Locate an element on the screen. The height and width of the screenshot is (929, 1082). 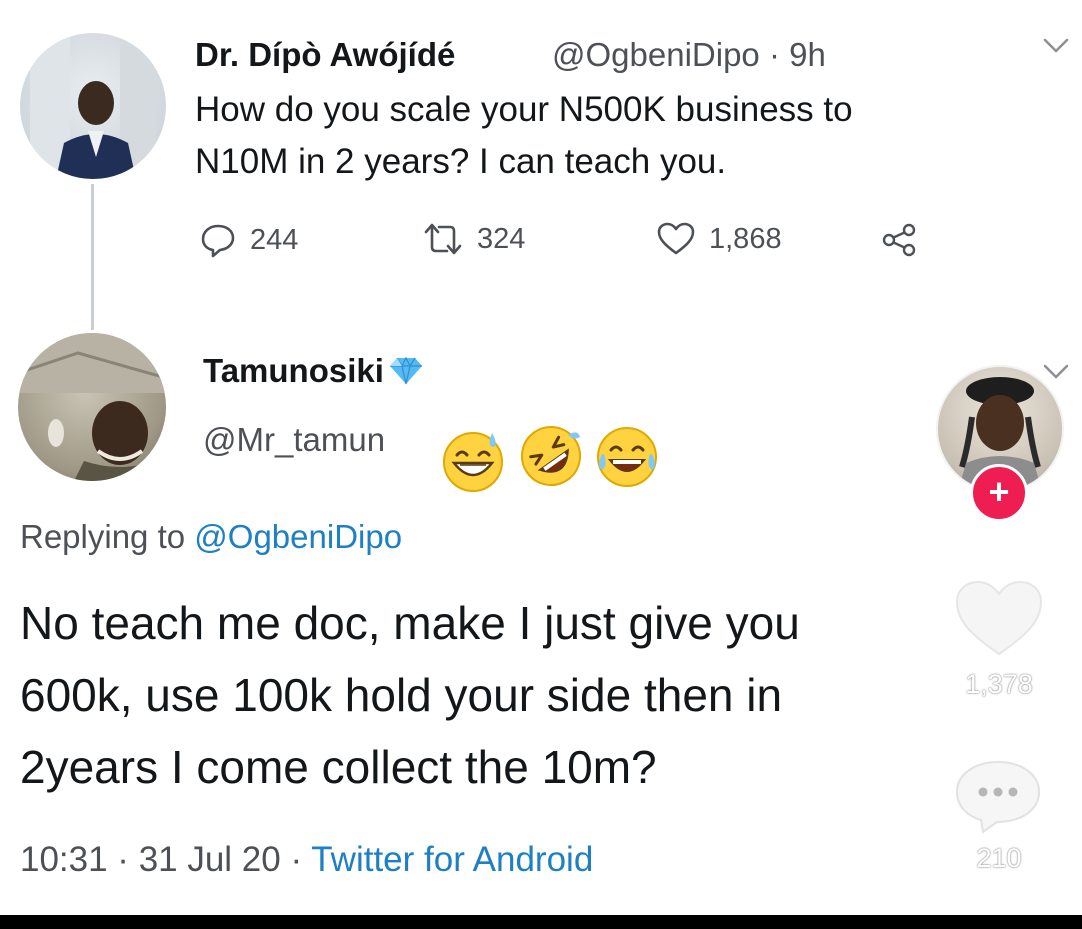
thread-line is located at coordinates (92, 257).